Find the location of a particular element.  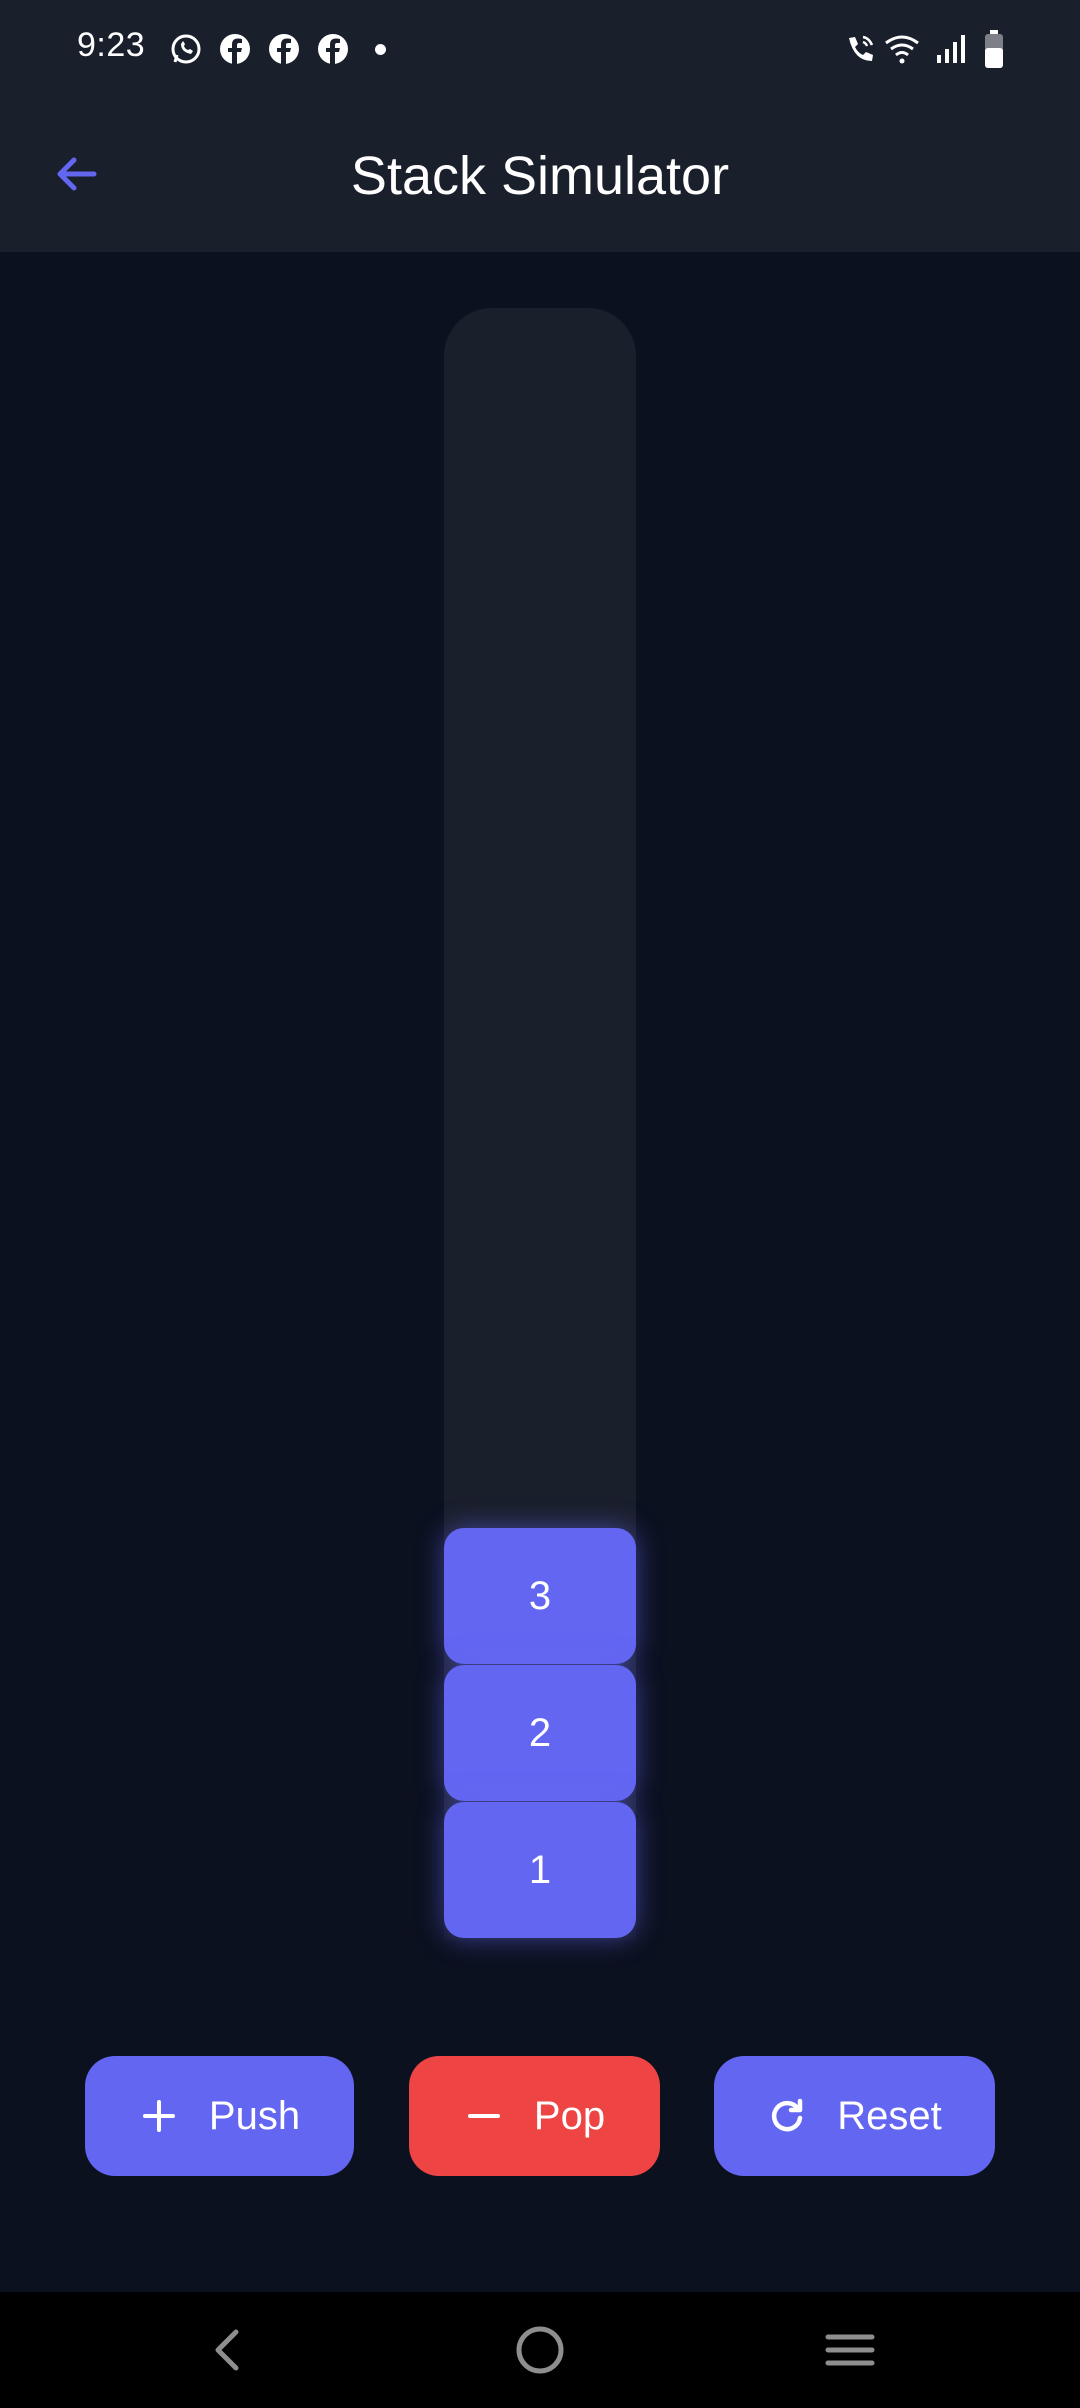

nav-recents-button is located at coordinates (850, 2352).